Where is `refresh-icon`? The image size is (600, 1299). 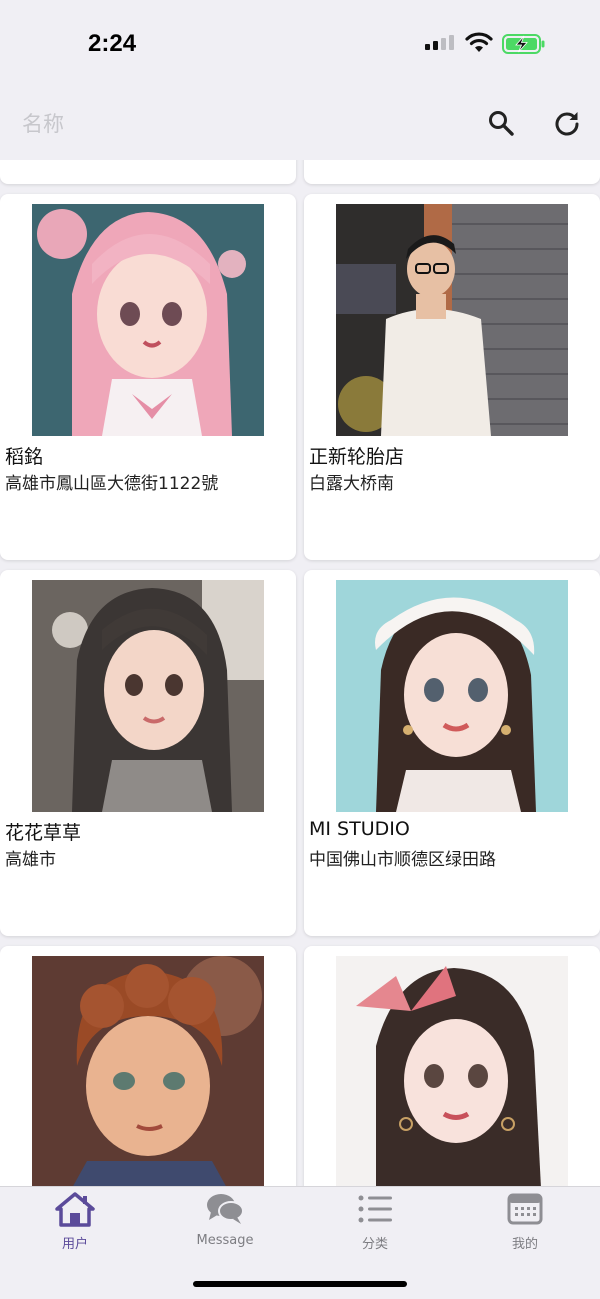 refresh-icon is located at coordinates (567, 124).